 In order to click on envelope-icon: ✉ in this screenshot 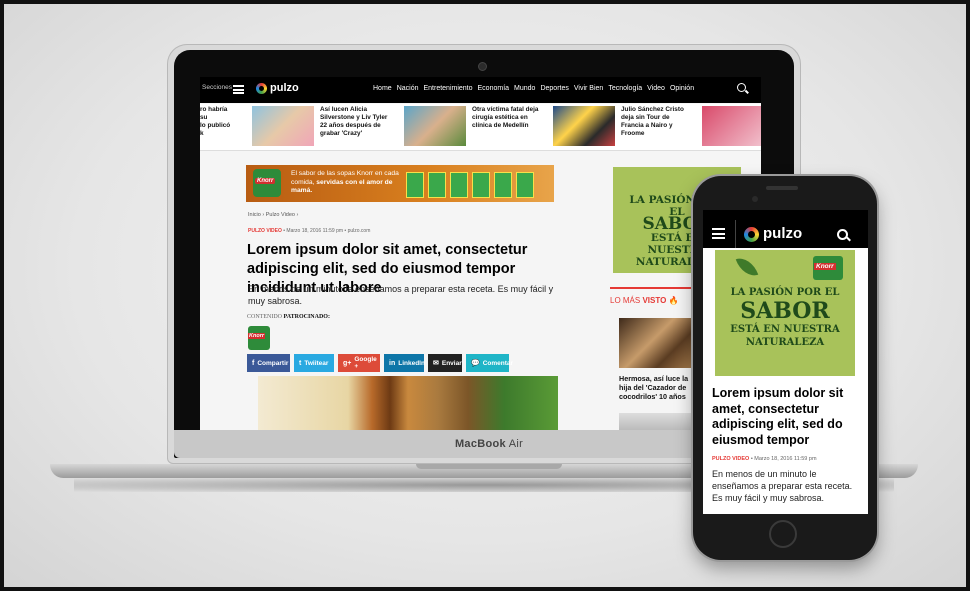, I will do `click(436, 363)`.